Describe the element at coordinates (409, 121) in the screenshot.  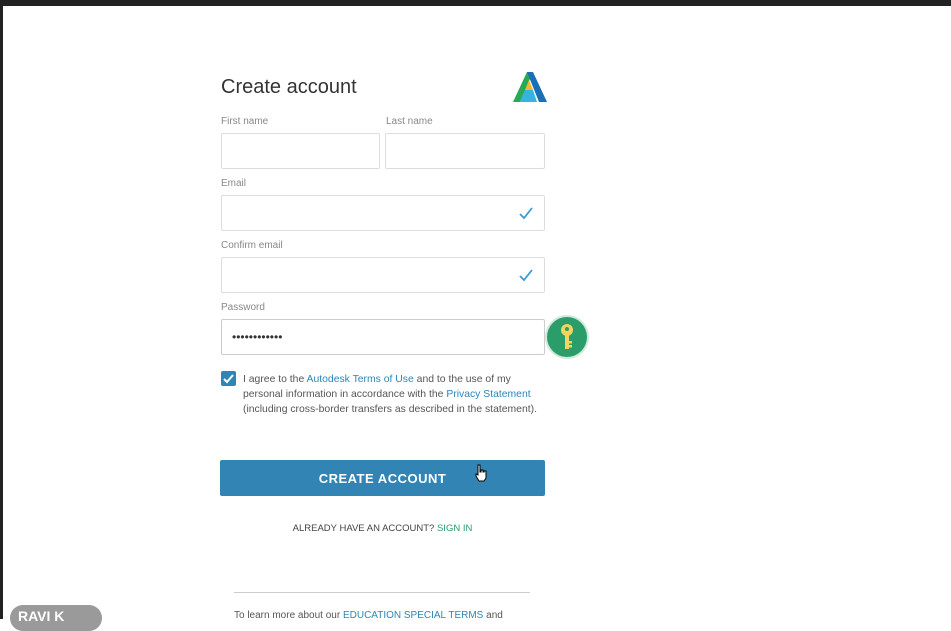
I see `last-name-label: Last name` at that location.